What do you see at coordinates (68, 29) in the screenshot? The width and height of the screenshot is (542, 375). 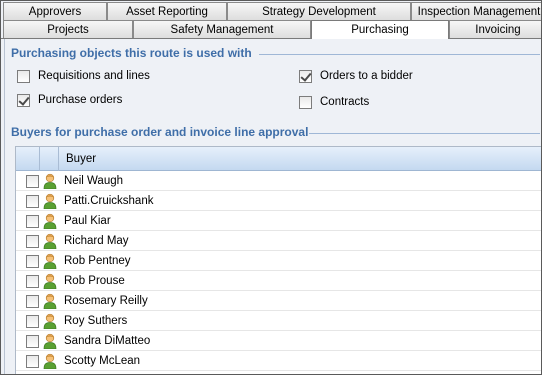 I see `tab-projects: Projects` at bounding box center [68, 29].